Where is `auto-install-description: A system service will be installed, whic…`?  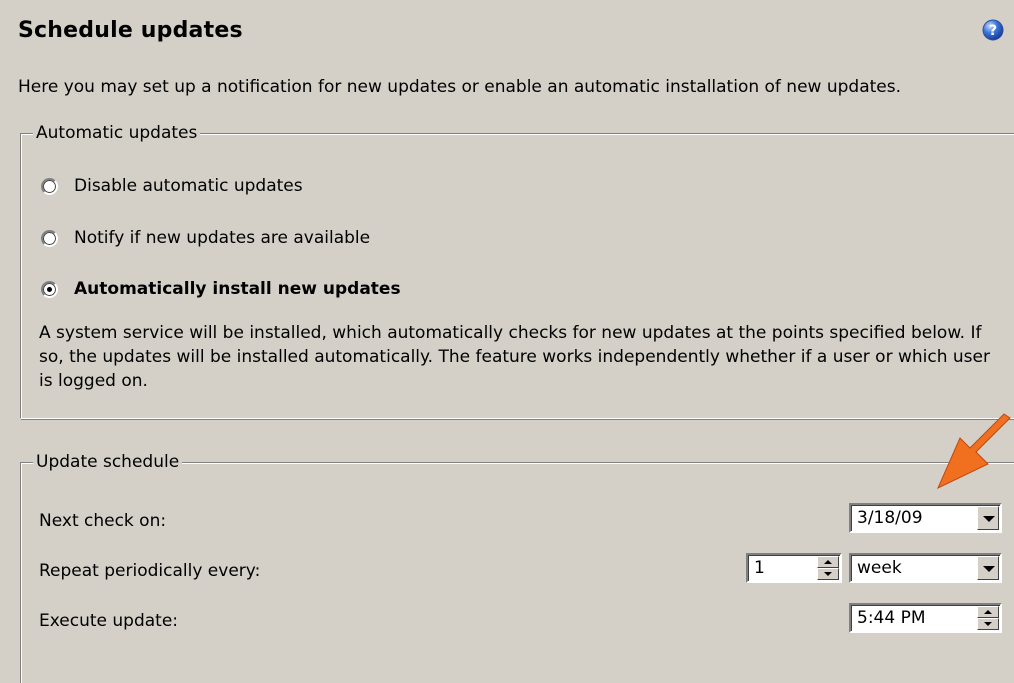
auto-install-description: A system service will be installed, whic… is located at coordinates (514, 357).